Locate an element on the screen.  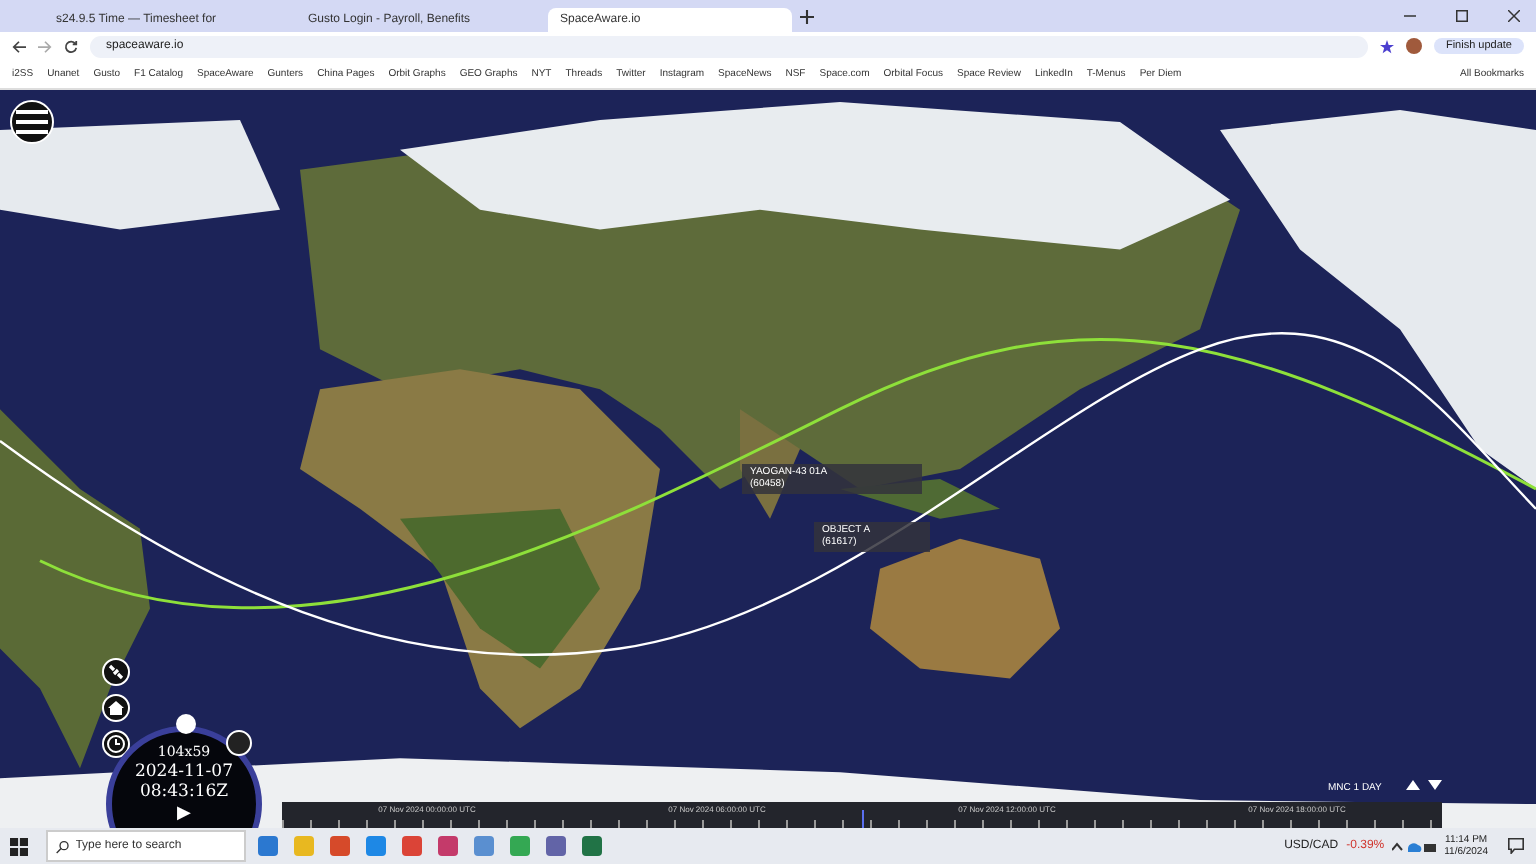
date-text: 2024-11-07 is located at coordinates (183, 772).